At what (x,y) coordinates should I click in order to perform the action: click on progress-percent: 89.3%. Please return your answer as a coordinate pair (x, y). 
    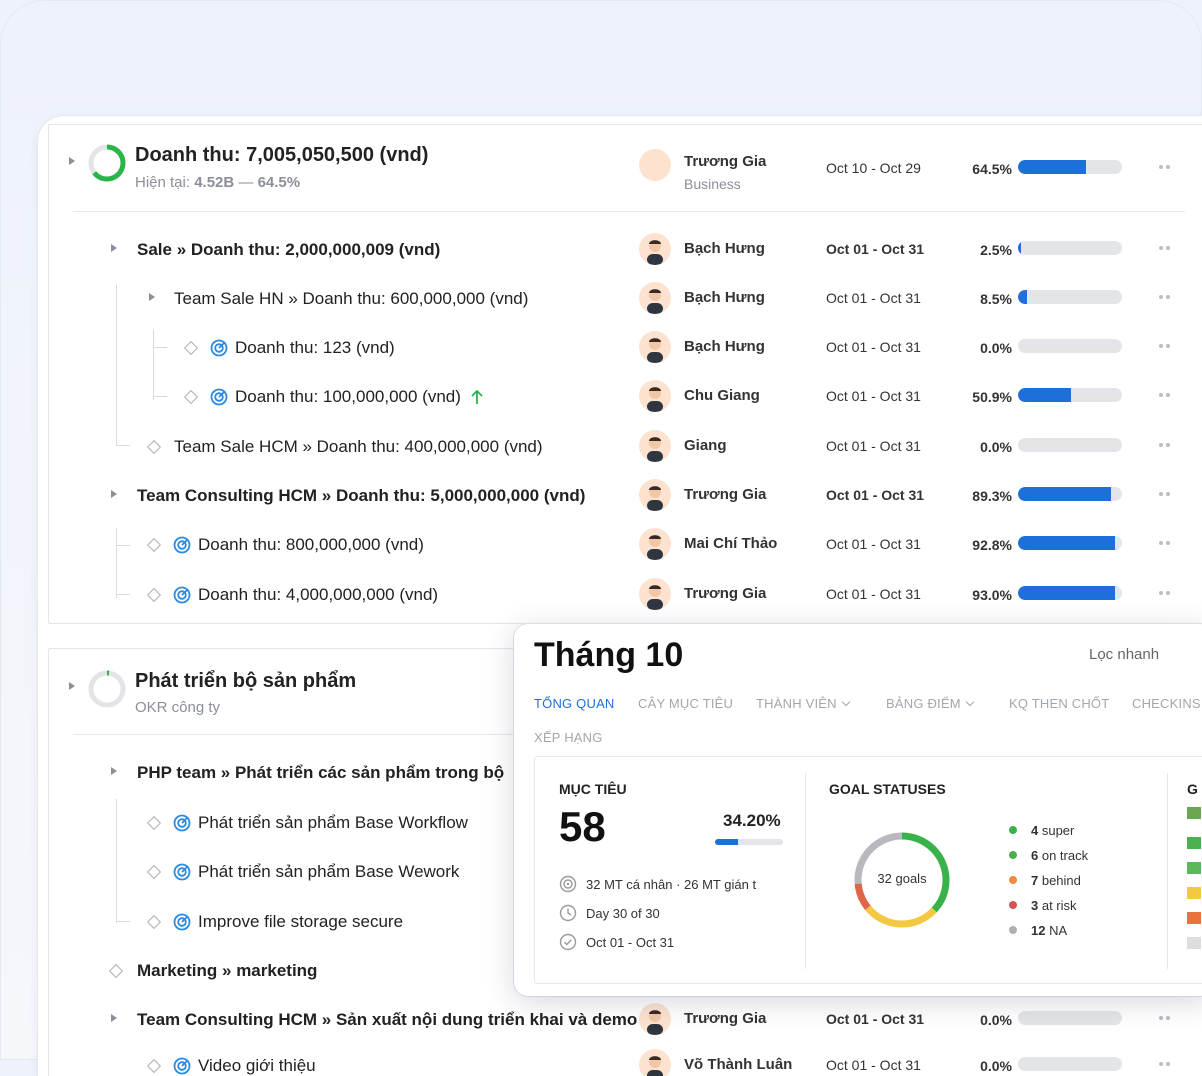
    Looking at the image, I should click on (992, 496).